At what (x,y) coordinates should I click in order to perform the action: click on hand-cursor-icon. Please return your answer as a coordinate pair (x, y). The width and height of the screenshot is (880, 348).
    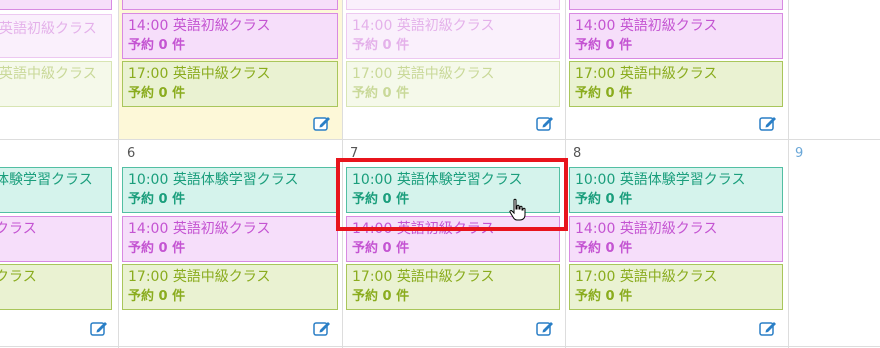
    Looking at the image, I should click on (517, 209).